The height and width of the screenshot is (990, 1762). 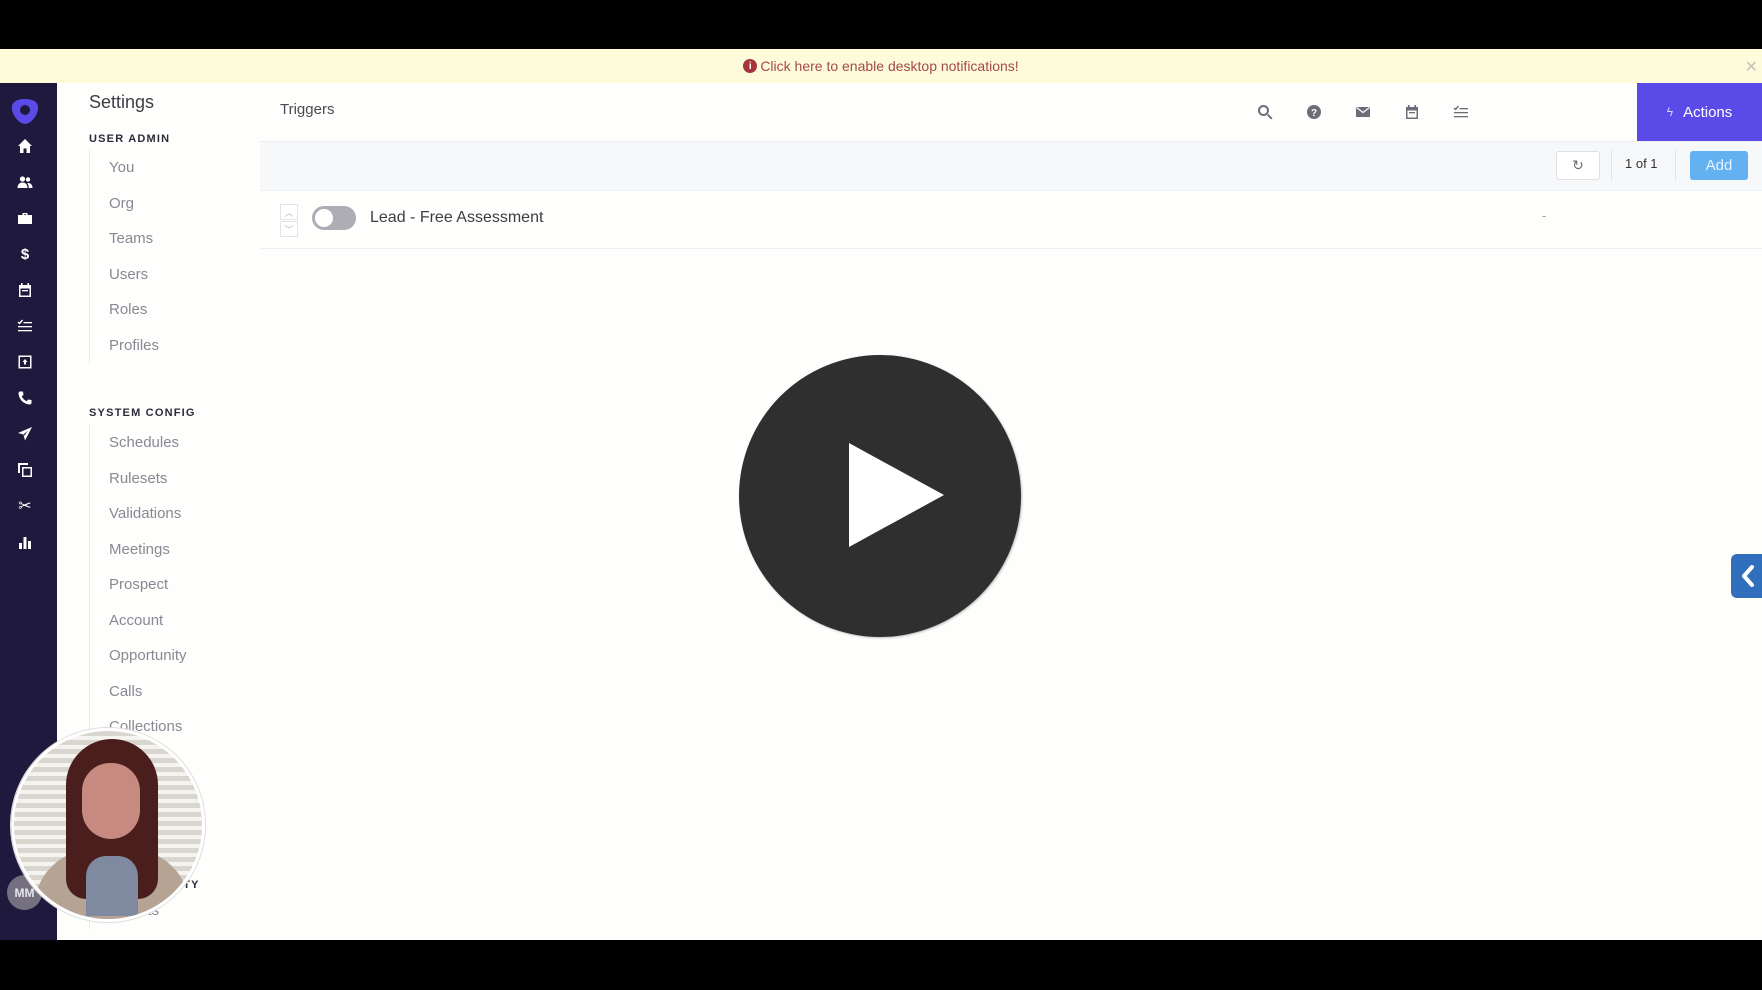 What do you see at coordinates (25, 398) in the screenshot?
I see `phone-icon` at bounding box center [25, 398].